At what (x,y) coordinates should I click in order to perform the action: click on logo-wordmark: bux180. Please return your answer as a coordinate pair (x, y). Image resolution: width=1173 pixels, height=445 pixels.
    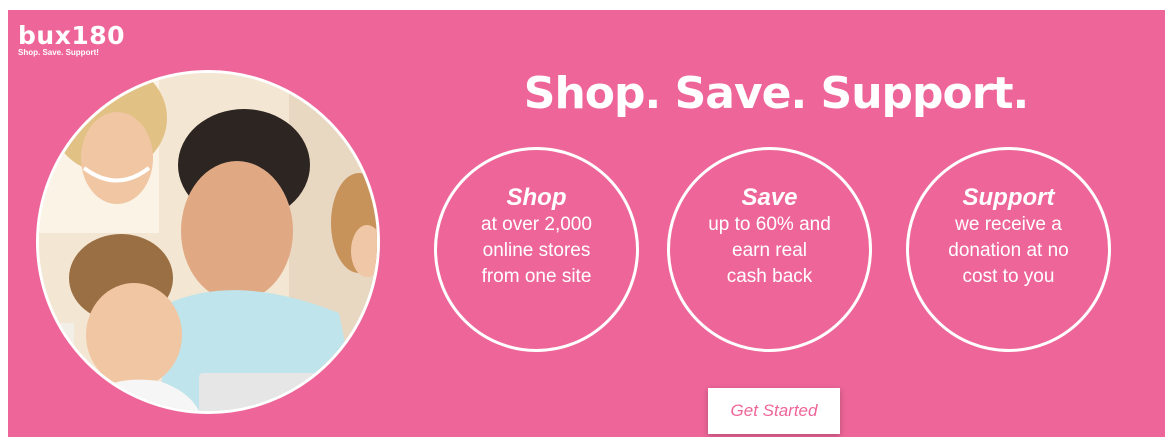
    Looking at the image, I should click on (72, 35).